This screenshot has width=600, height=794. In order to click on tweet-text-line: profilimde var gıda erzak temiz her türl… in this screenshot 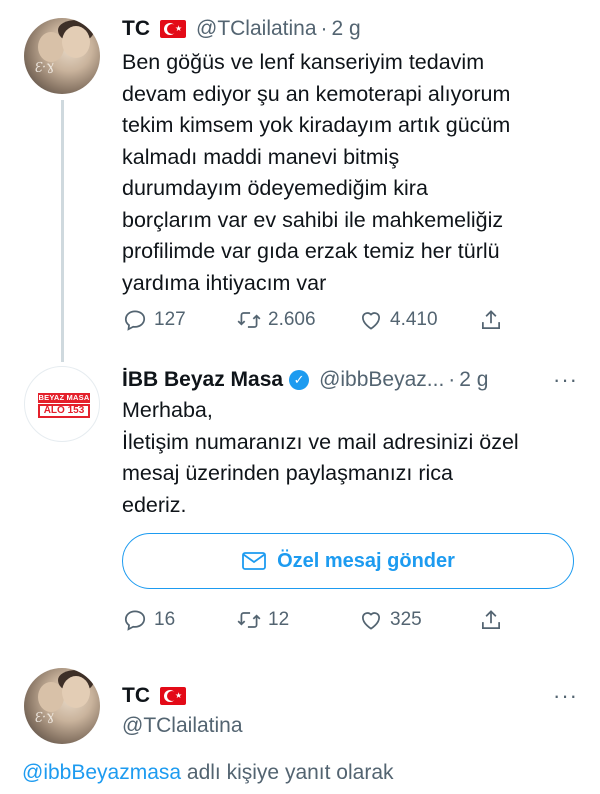, I will do `click(311, 251)`.